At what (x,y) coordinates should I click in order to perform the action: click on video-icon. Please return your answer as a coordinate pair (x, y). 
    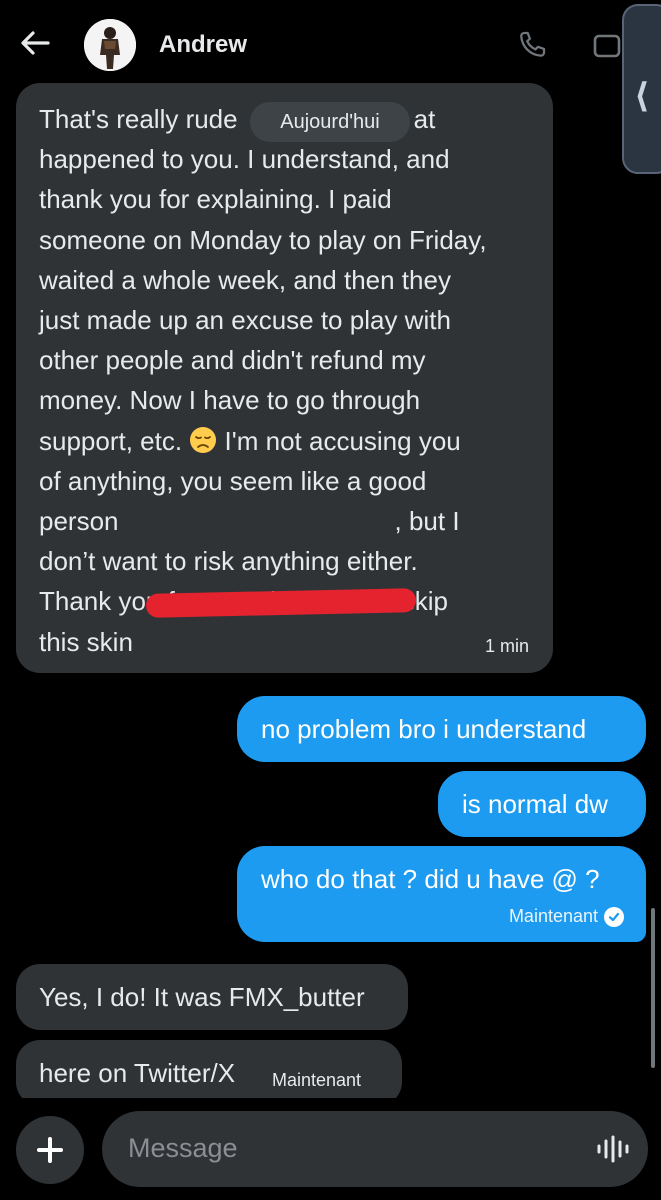
    Looking at the image, I should click on (607, 46).